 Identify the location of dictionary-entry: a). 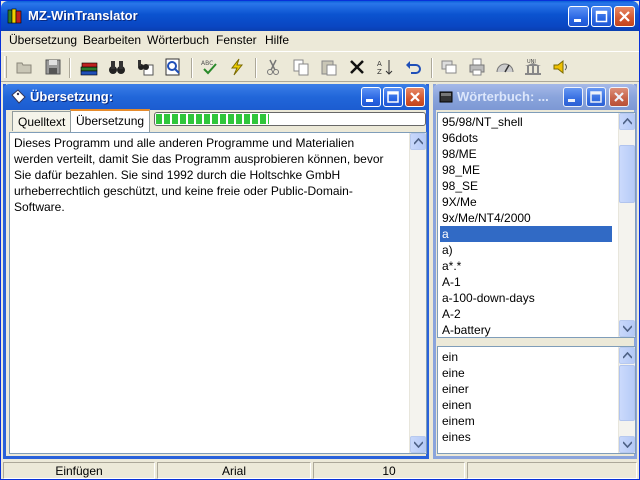
(526, 250).